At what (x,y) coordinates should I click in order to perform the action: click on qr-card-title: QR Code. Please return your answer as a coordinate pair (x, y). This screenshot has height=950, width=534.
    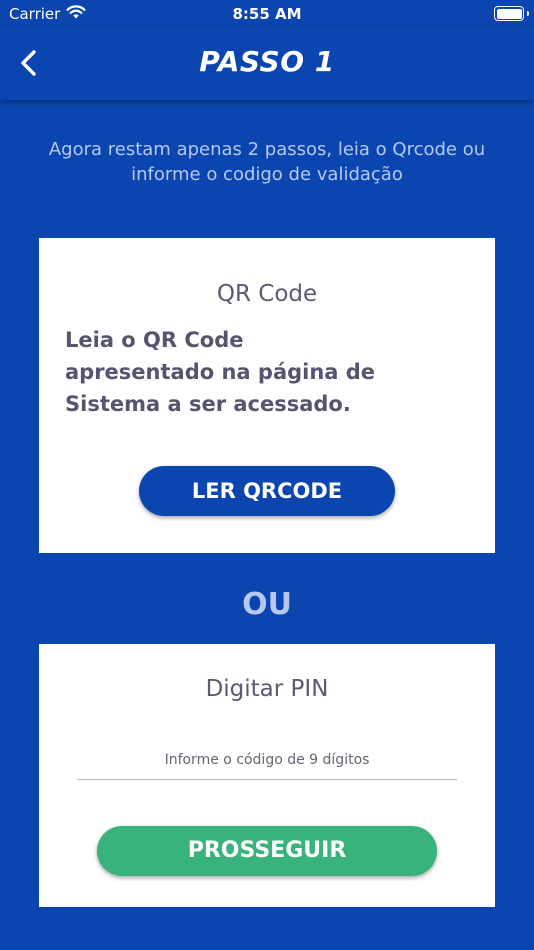
    Looking at the image, I should click on (267, 294).